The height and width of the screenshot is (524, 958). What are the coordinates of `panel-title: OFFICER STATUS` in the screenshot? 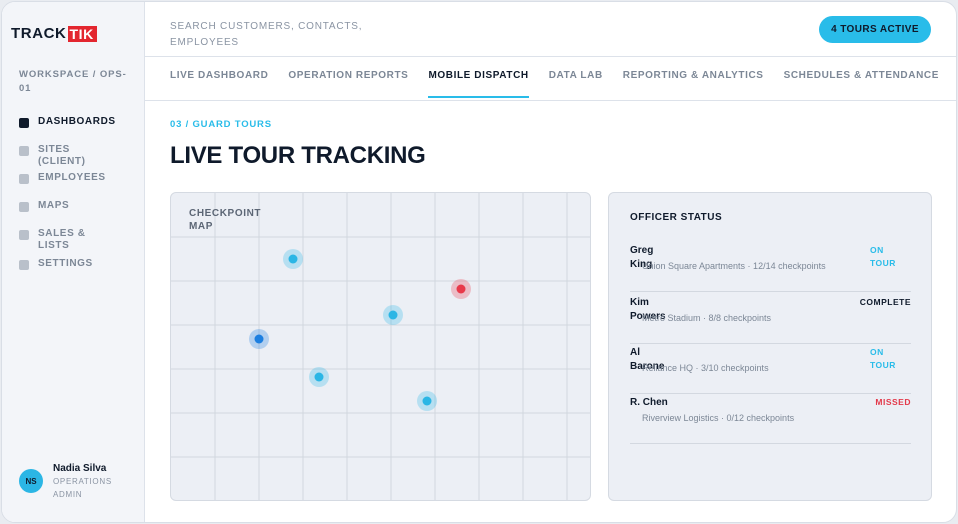 It's located at (676, 217).